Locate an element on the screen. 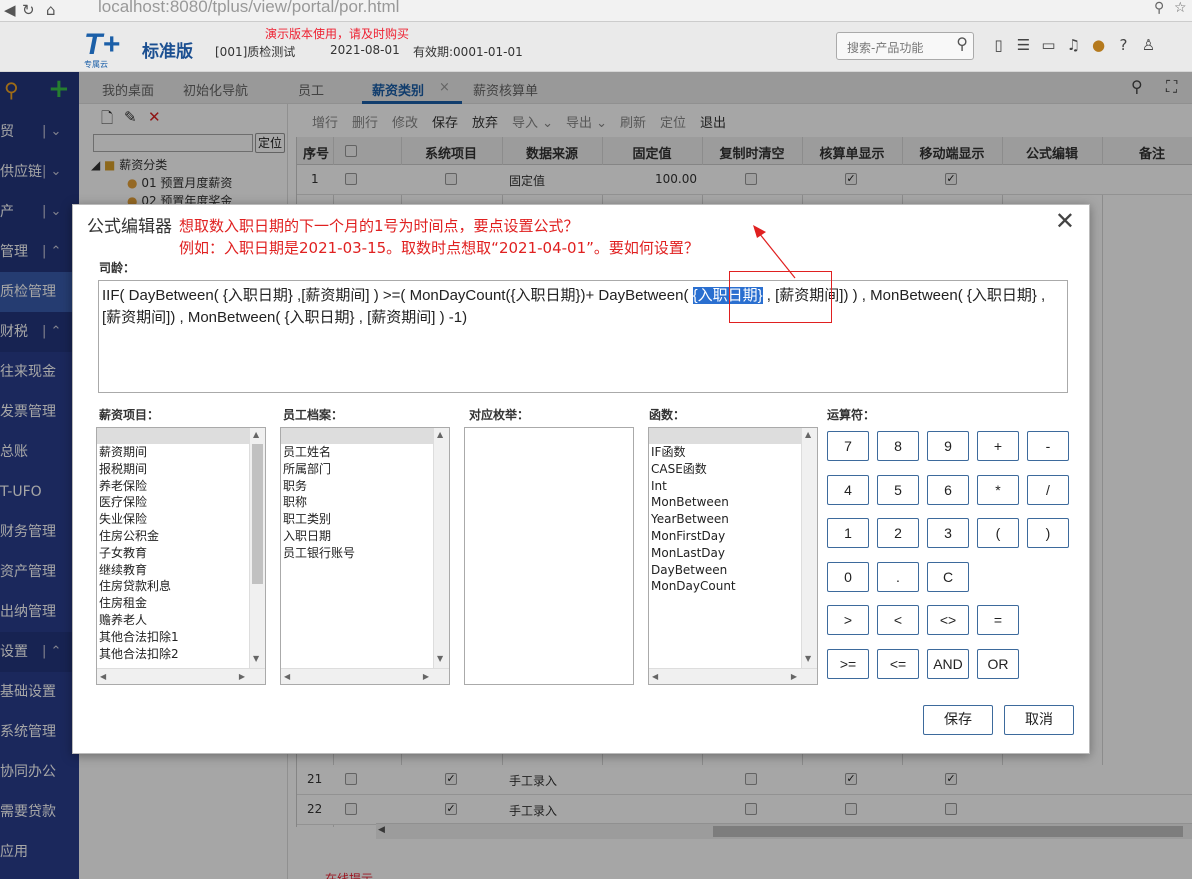 The image size is (1192, 879). document-icon: ▯ is located at coordinates (998, 45).